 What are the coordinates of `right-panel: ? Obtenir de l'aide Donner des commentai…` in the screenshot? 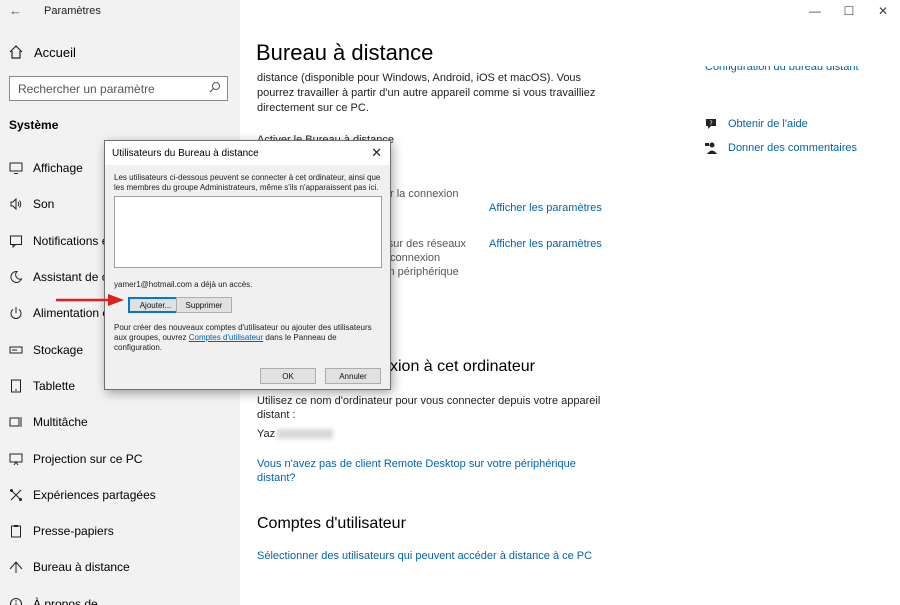 It's located at (780, 136).